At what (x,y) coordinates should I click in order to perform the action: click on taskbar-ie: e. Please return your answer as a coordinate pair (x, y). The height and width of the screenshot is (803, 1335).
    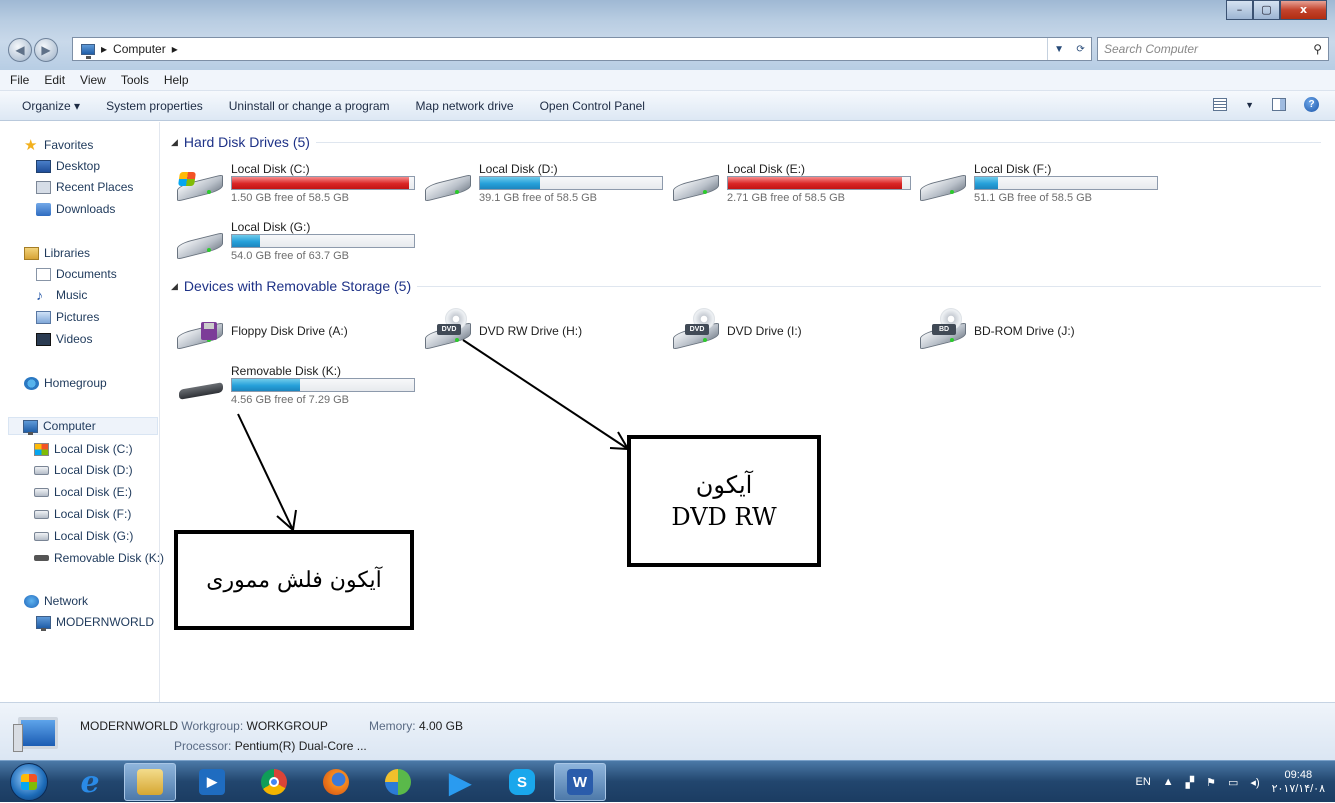
    Looking at the image, I should click on (90, 782).